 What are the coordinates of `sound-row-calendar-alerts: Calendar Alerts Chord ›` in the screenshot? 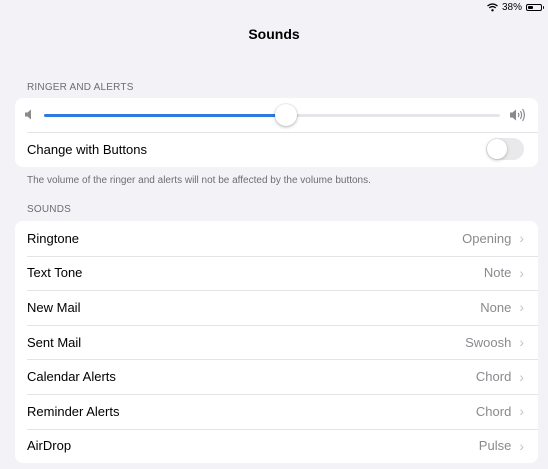 It's located at (276, 376).